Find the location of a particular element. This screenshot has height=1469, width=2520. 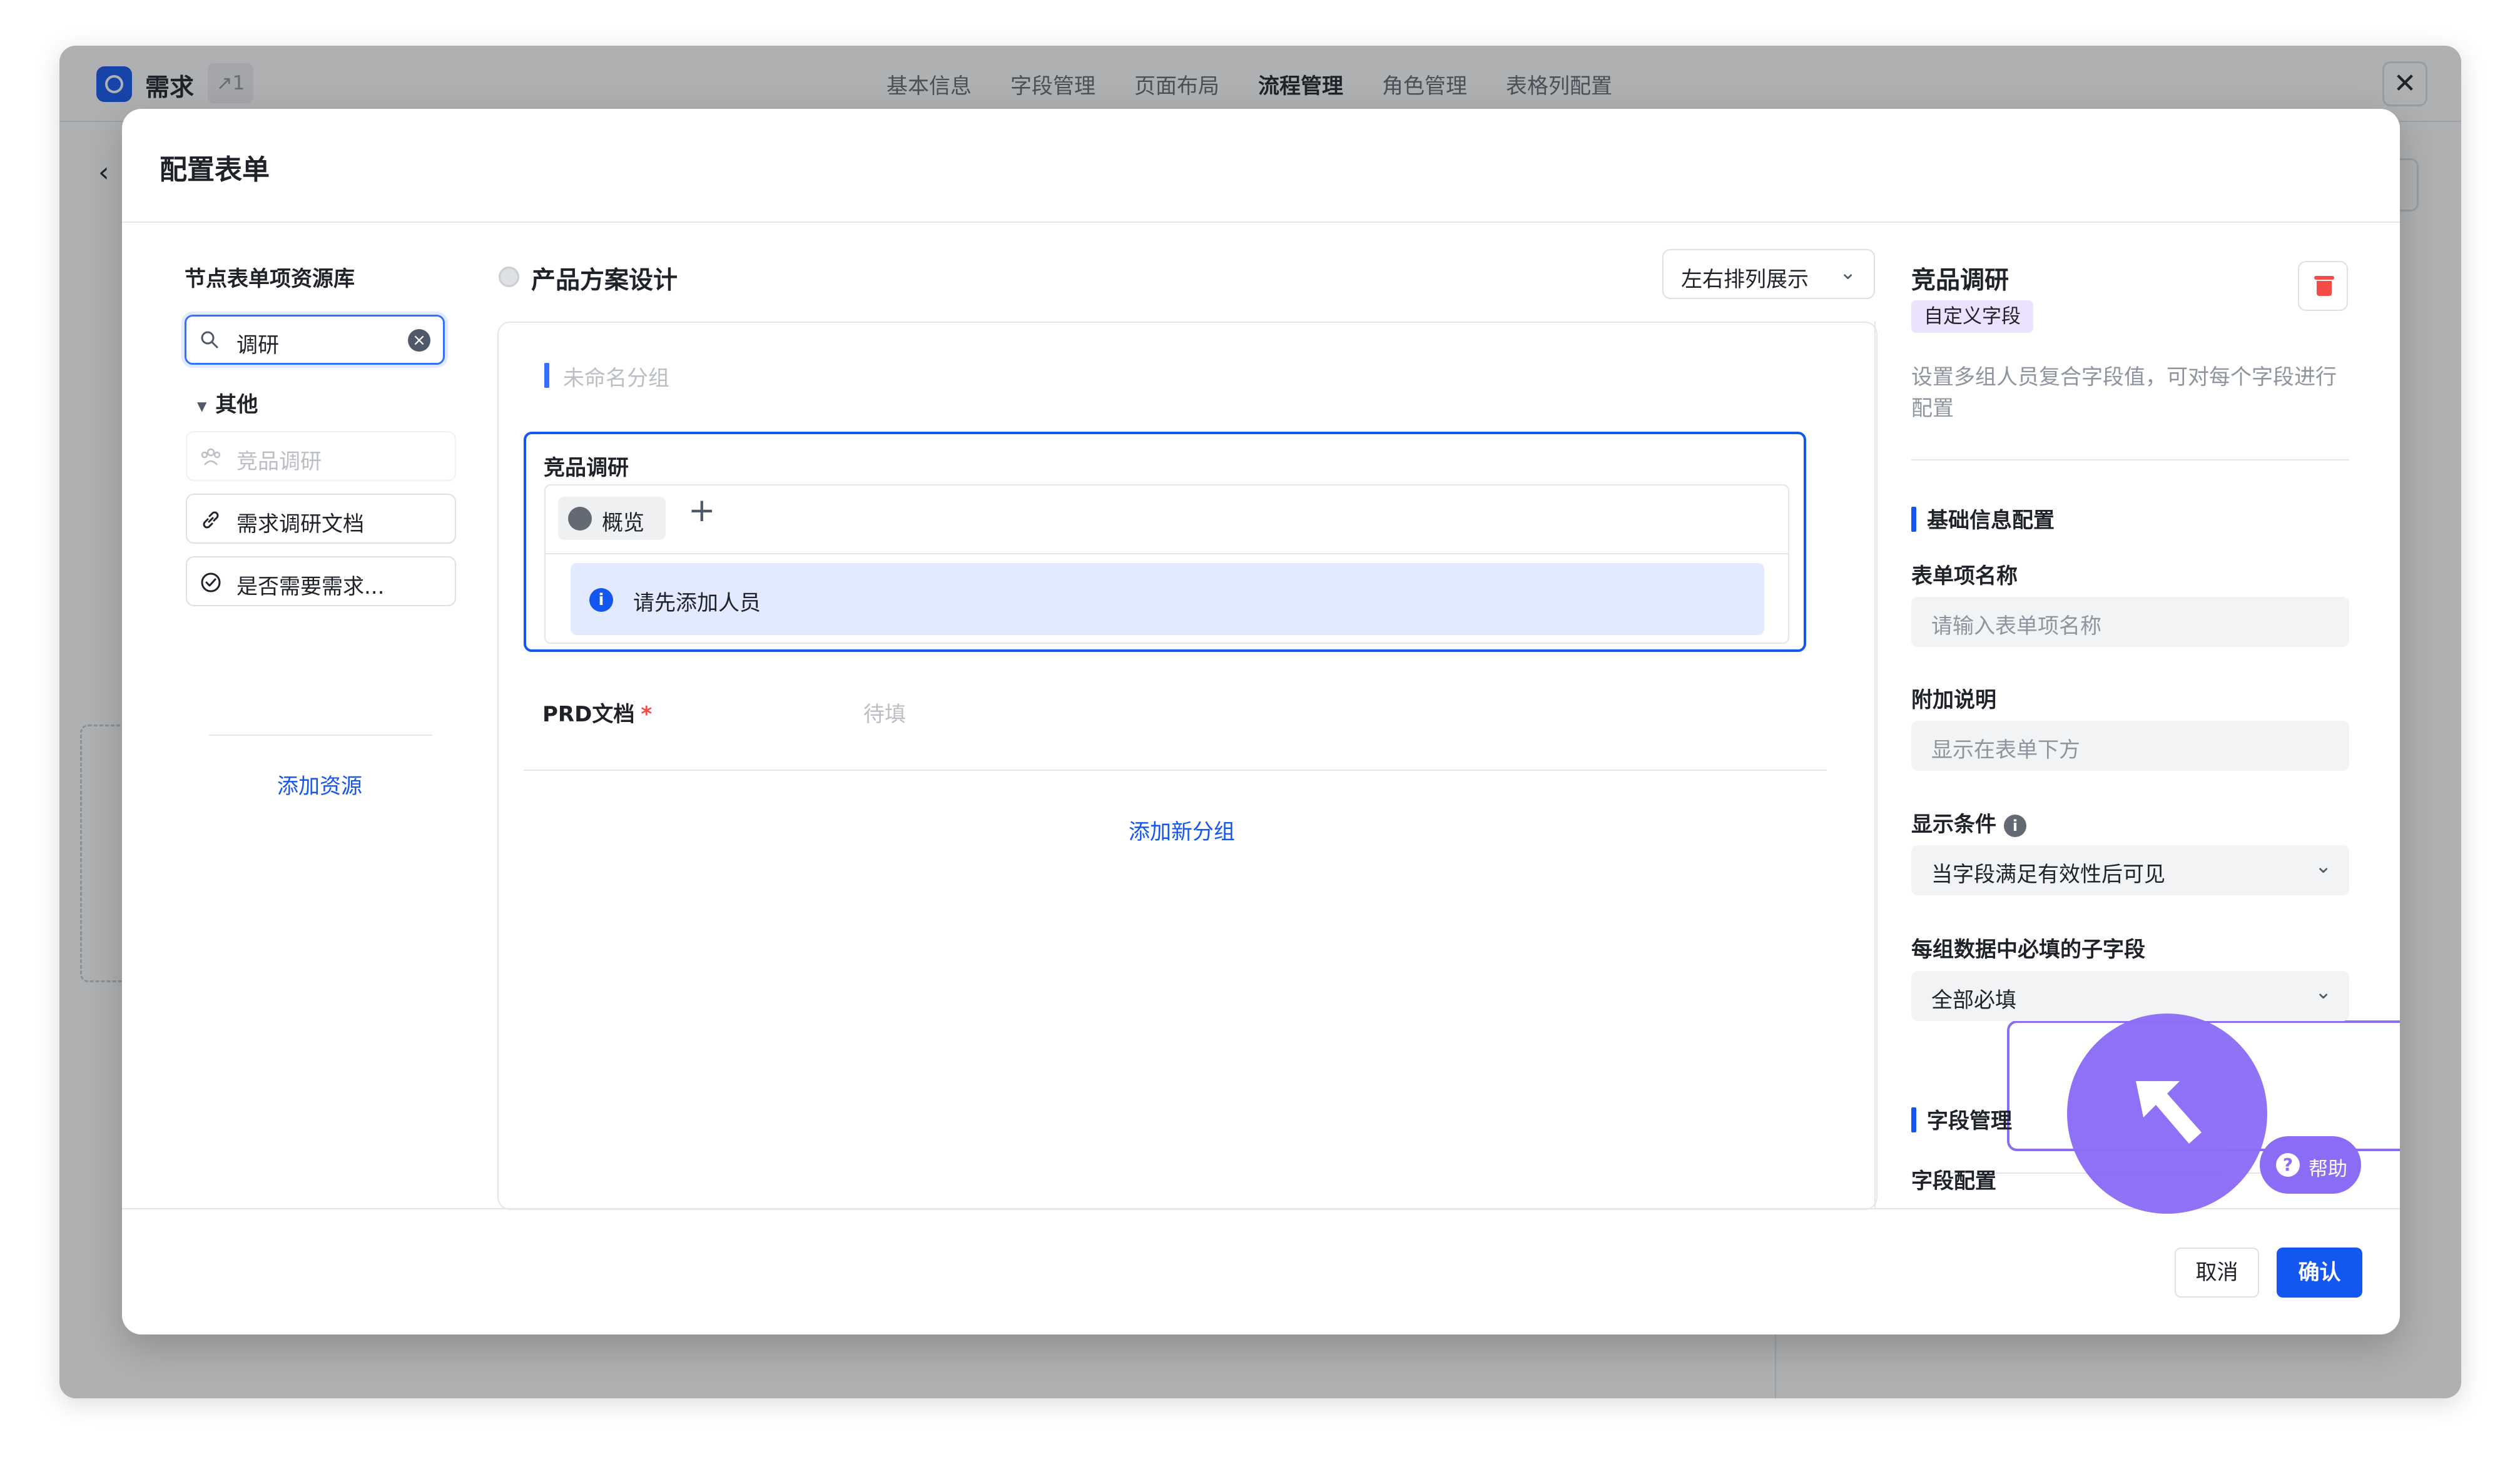

required-subfield-label: 每组数据中必填的子字段 is located at coordinates (2028, 949).